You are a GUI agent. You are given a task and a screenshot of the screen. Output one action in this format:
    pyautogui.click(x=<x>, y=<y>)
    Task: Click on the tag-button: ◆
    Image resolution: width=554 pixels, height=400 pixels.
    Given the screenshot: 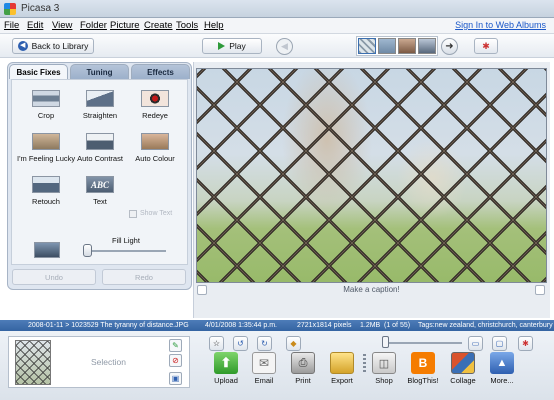 What is the action you would take?
    pyautogui.click(x=293, y=343)
    